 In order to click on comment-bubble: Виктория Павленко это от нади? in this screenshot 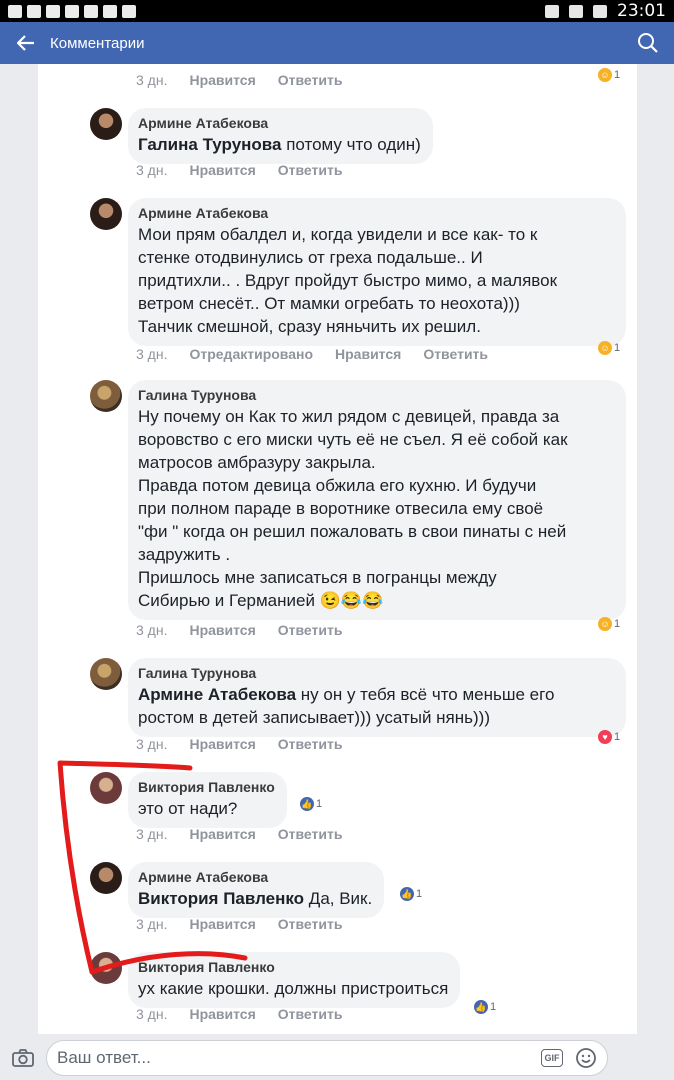, I will do `click(207, 800)`.